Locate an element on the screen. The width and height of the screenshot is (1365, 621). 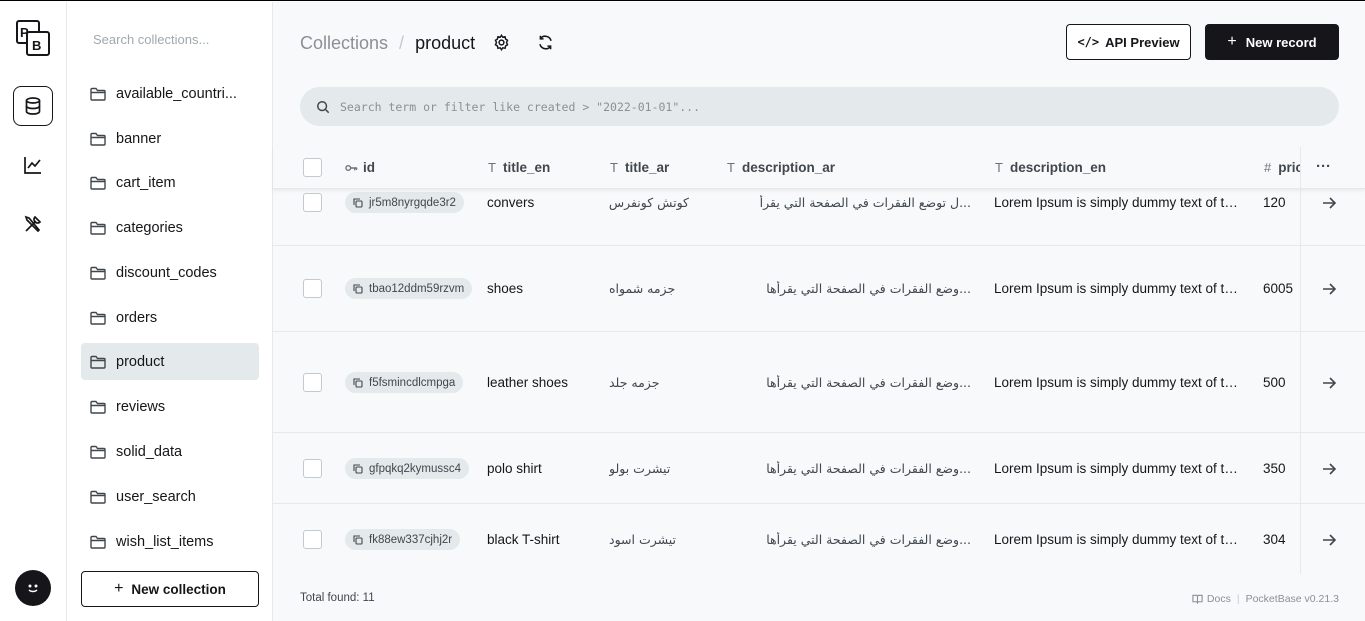
columns-menu-button: ··· is located at coordinates (1323, 166).